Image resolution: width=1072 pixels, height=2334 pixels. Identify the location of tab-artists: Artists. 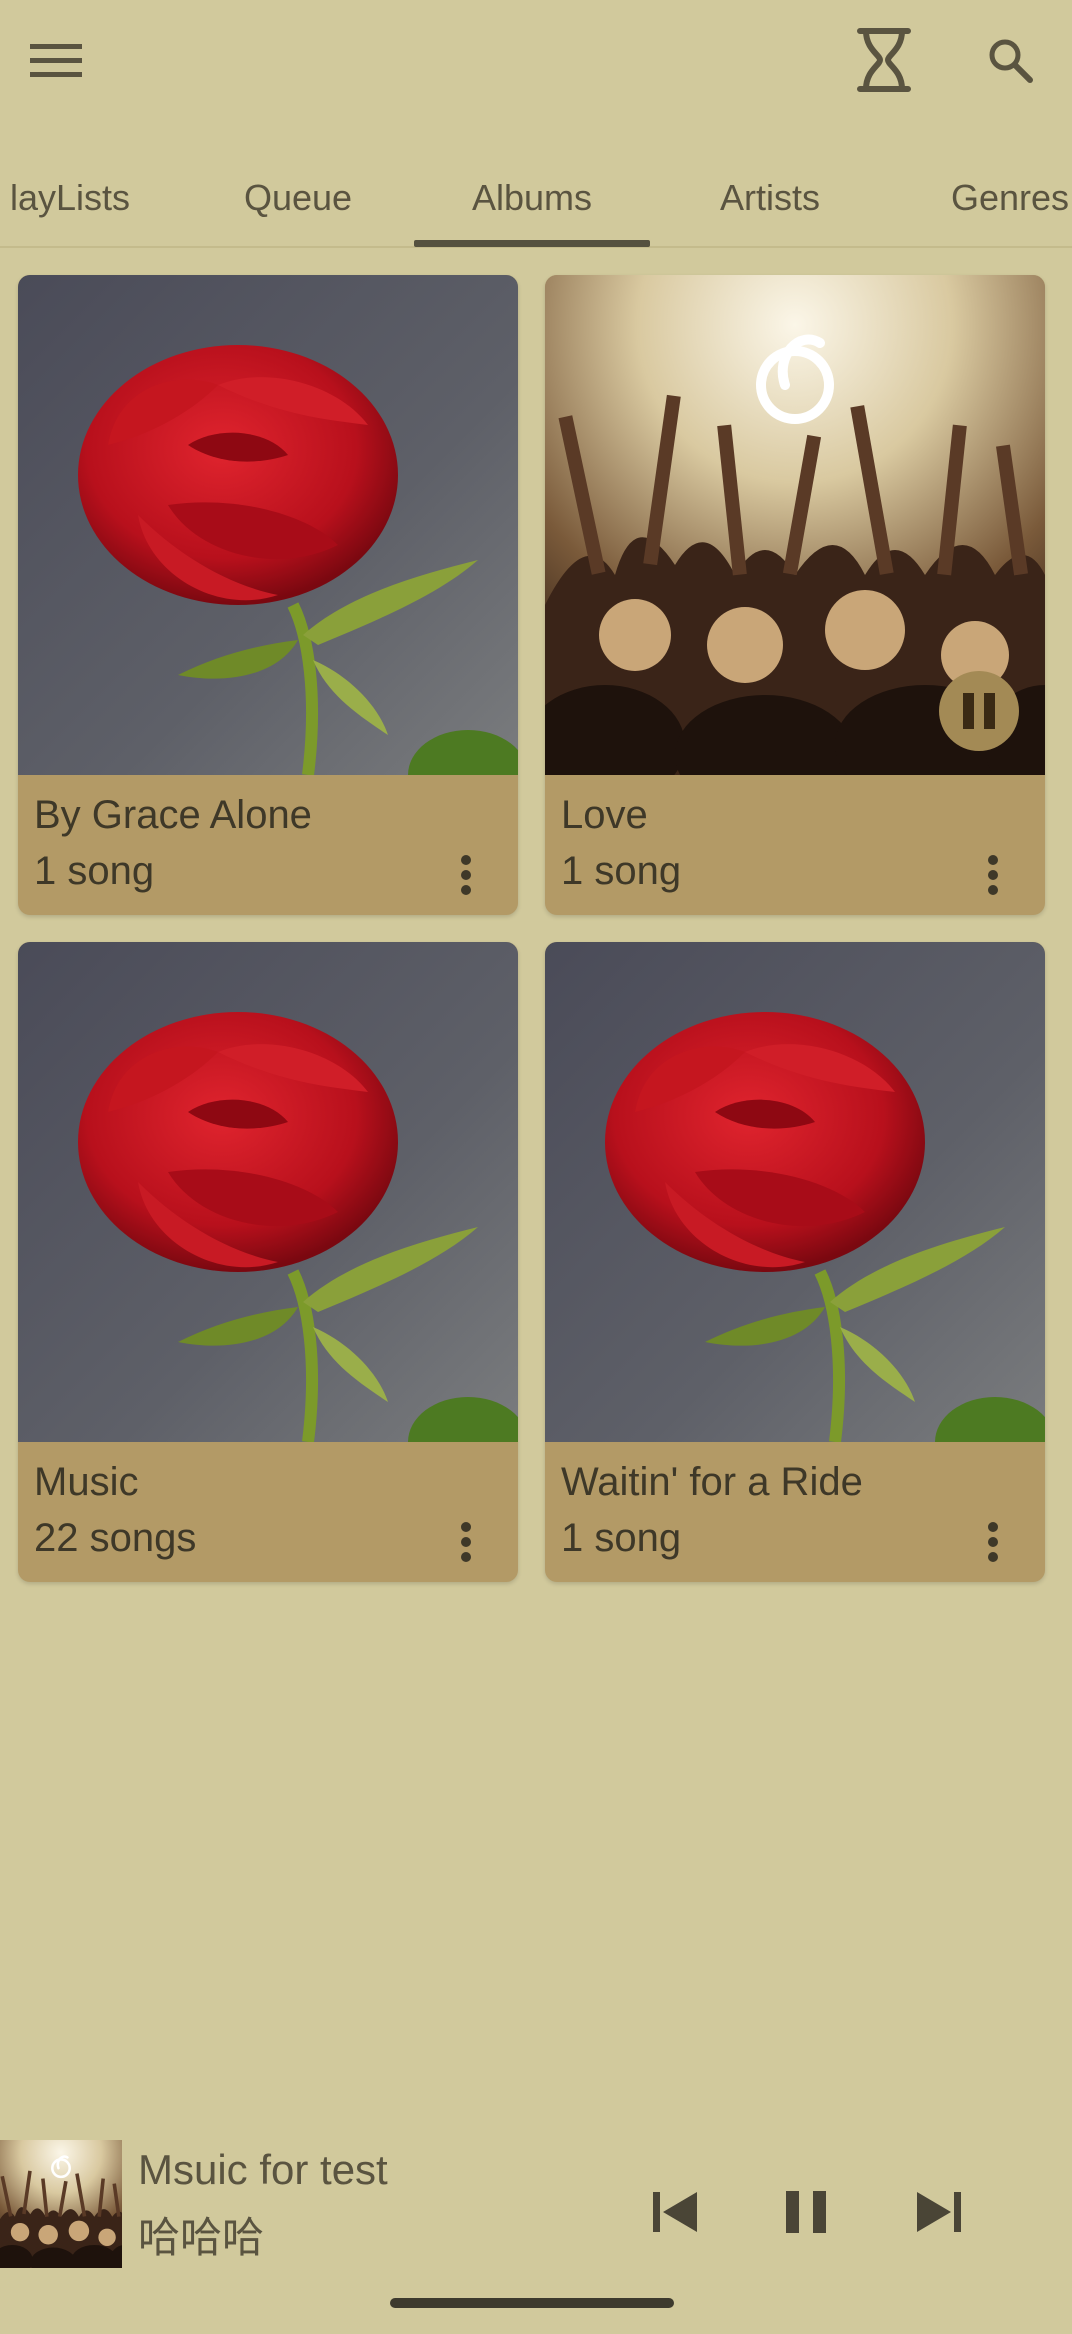
(770, 198).